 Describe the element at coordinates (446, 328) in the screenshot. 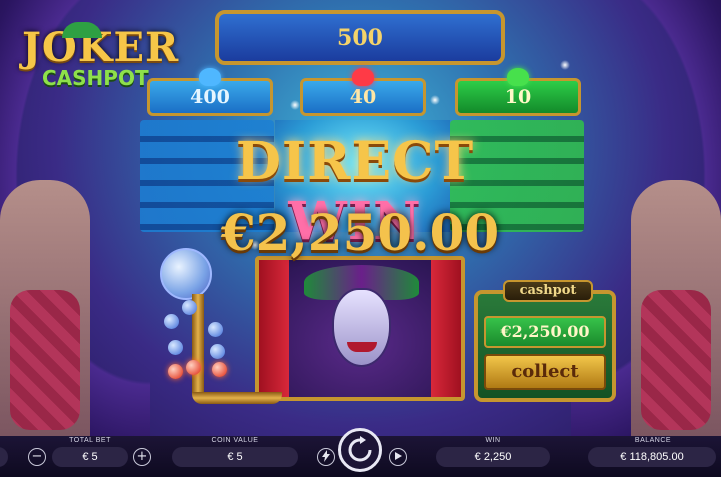

I see `curtain-right` at that location.